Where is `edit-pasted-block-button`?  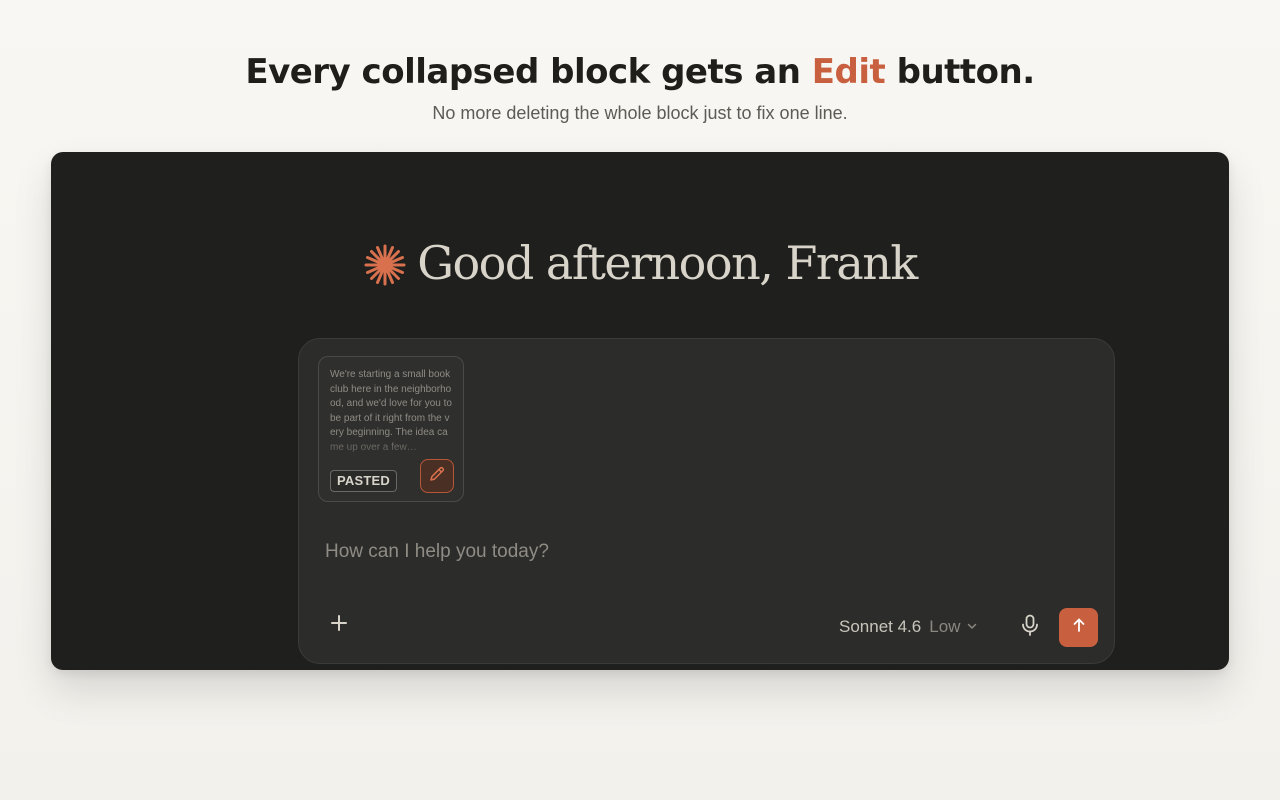
edit-pasted-block-button is located at coordinates (437, 476).